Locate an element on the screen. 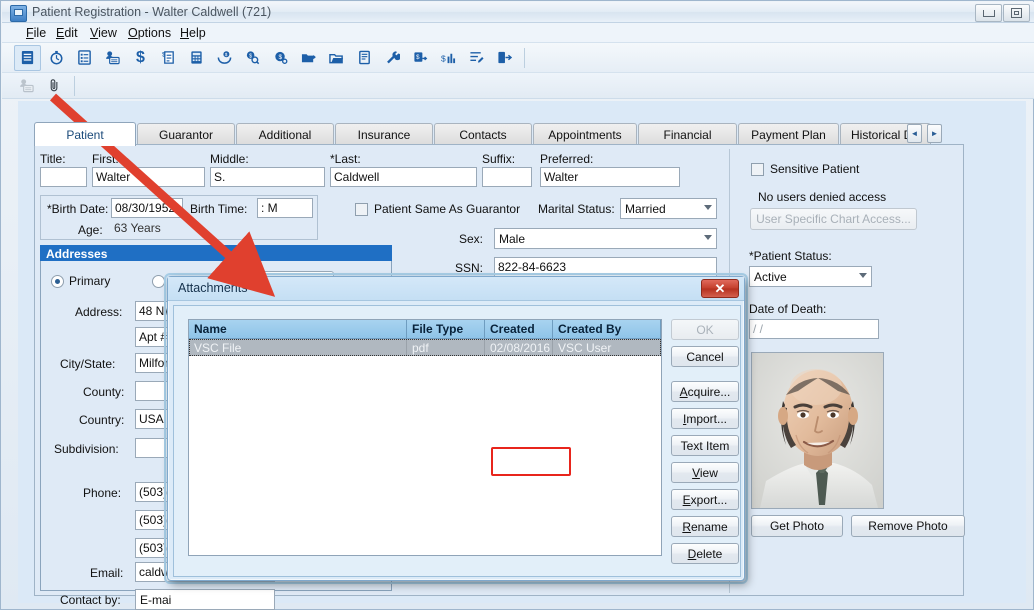 This screenshot has height=610, width=1034. tab-scroll-left-button: ◄ is located at coordinates (914, 133).